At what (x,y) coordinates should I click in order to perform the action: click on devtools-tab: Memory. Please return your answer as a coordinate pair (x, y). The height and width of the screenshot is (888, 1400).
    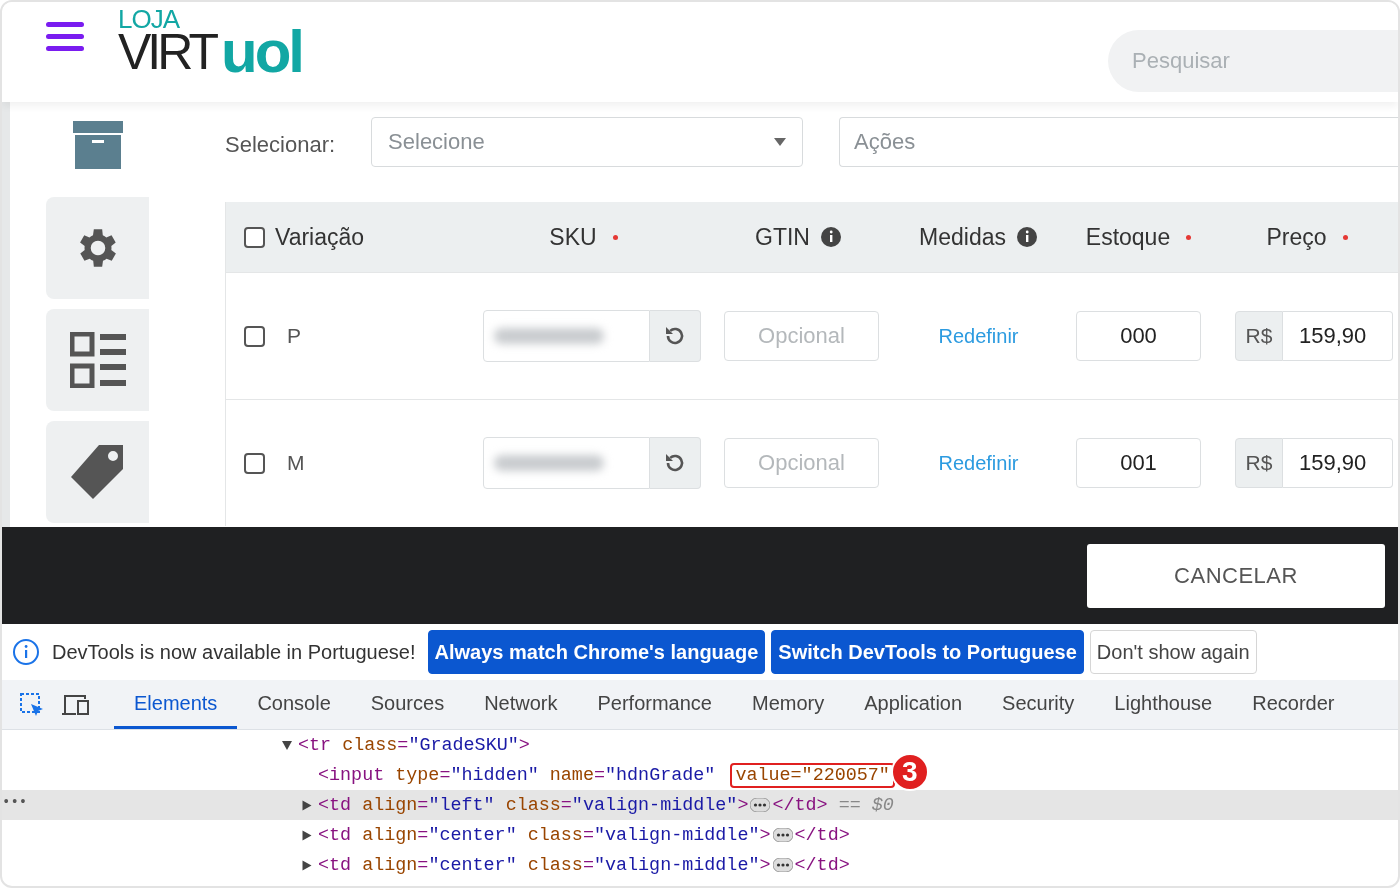
    Looking at the image, I should click on (788, 704).